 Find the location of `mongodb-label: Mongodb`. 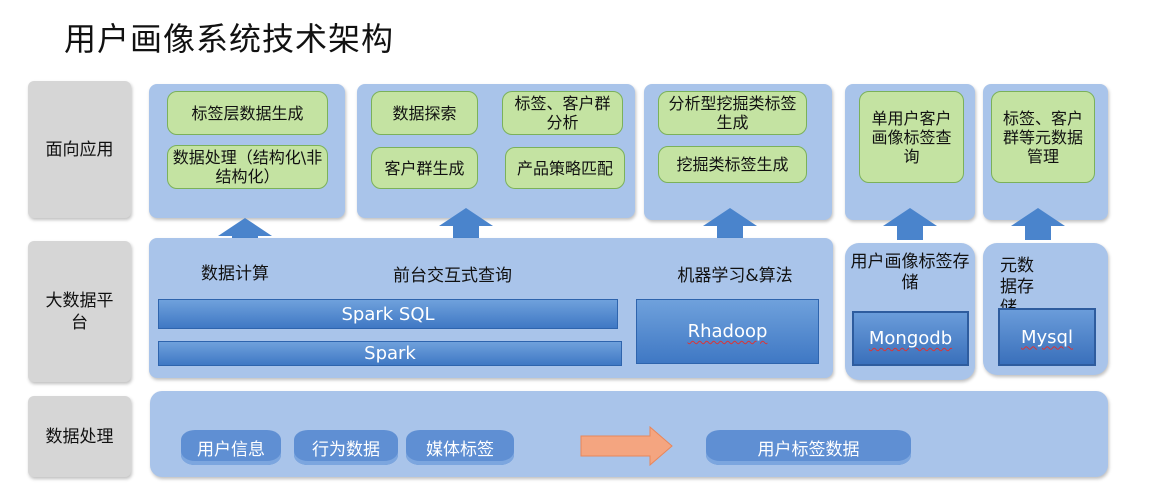

mongodb-label: Mongodb is located at coordinates (910, 338).